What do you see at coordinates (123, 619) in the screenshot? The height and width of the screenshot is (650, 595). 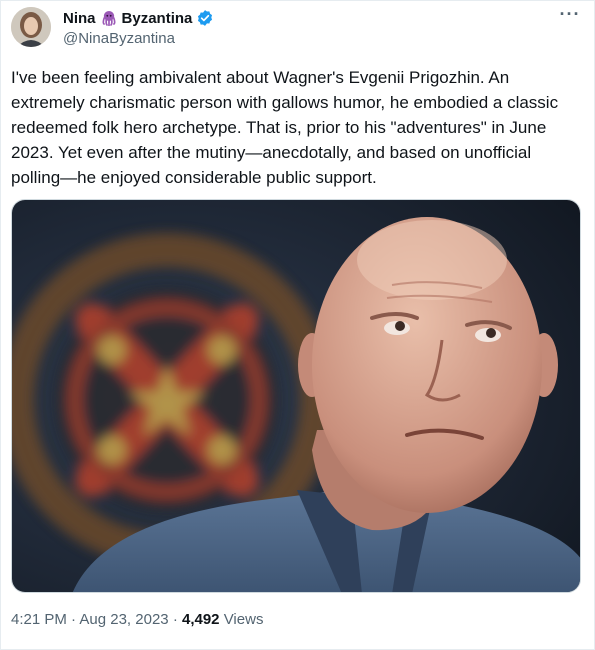 I see `tweet-date: Aug 23, 2023` at bounding box center [123, 619].